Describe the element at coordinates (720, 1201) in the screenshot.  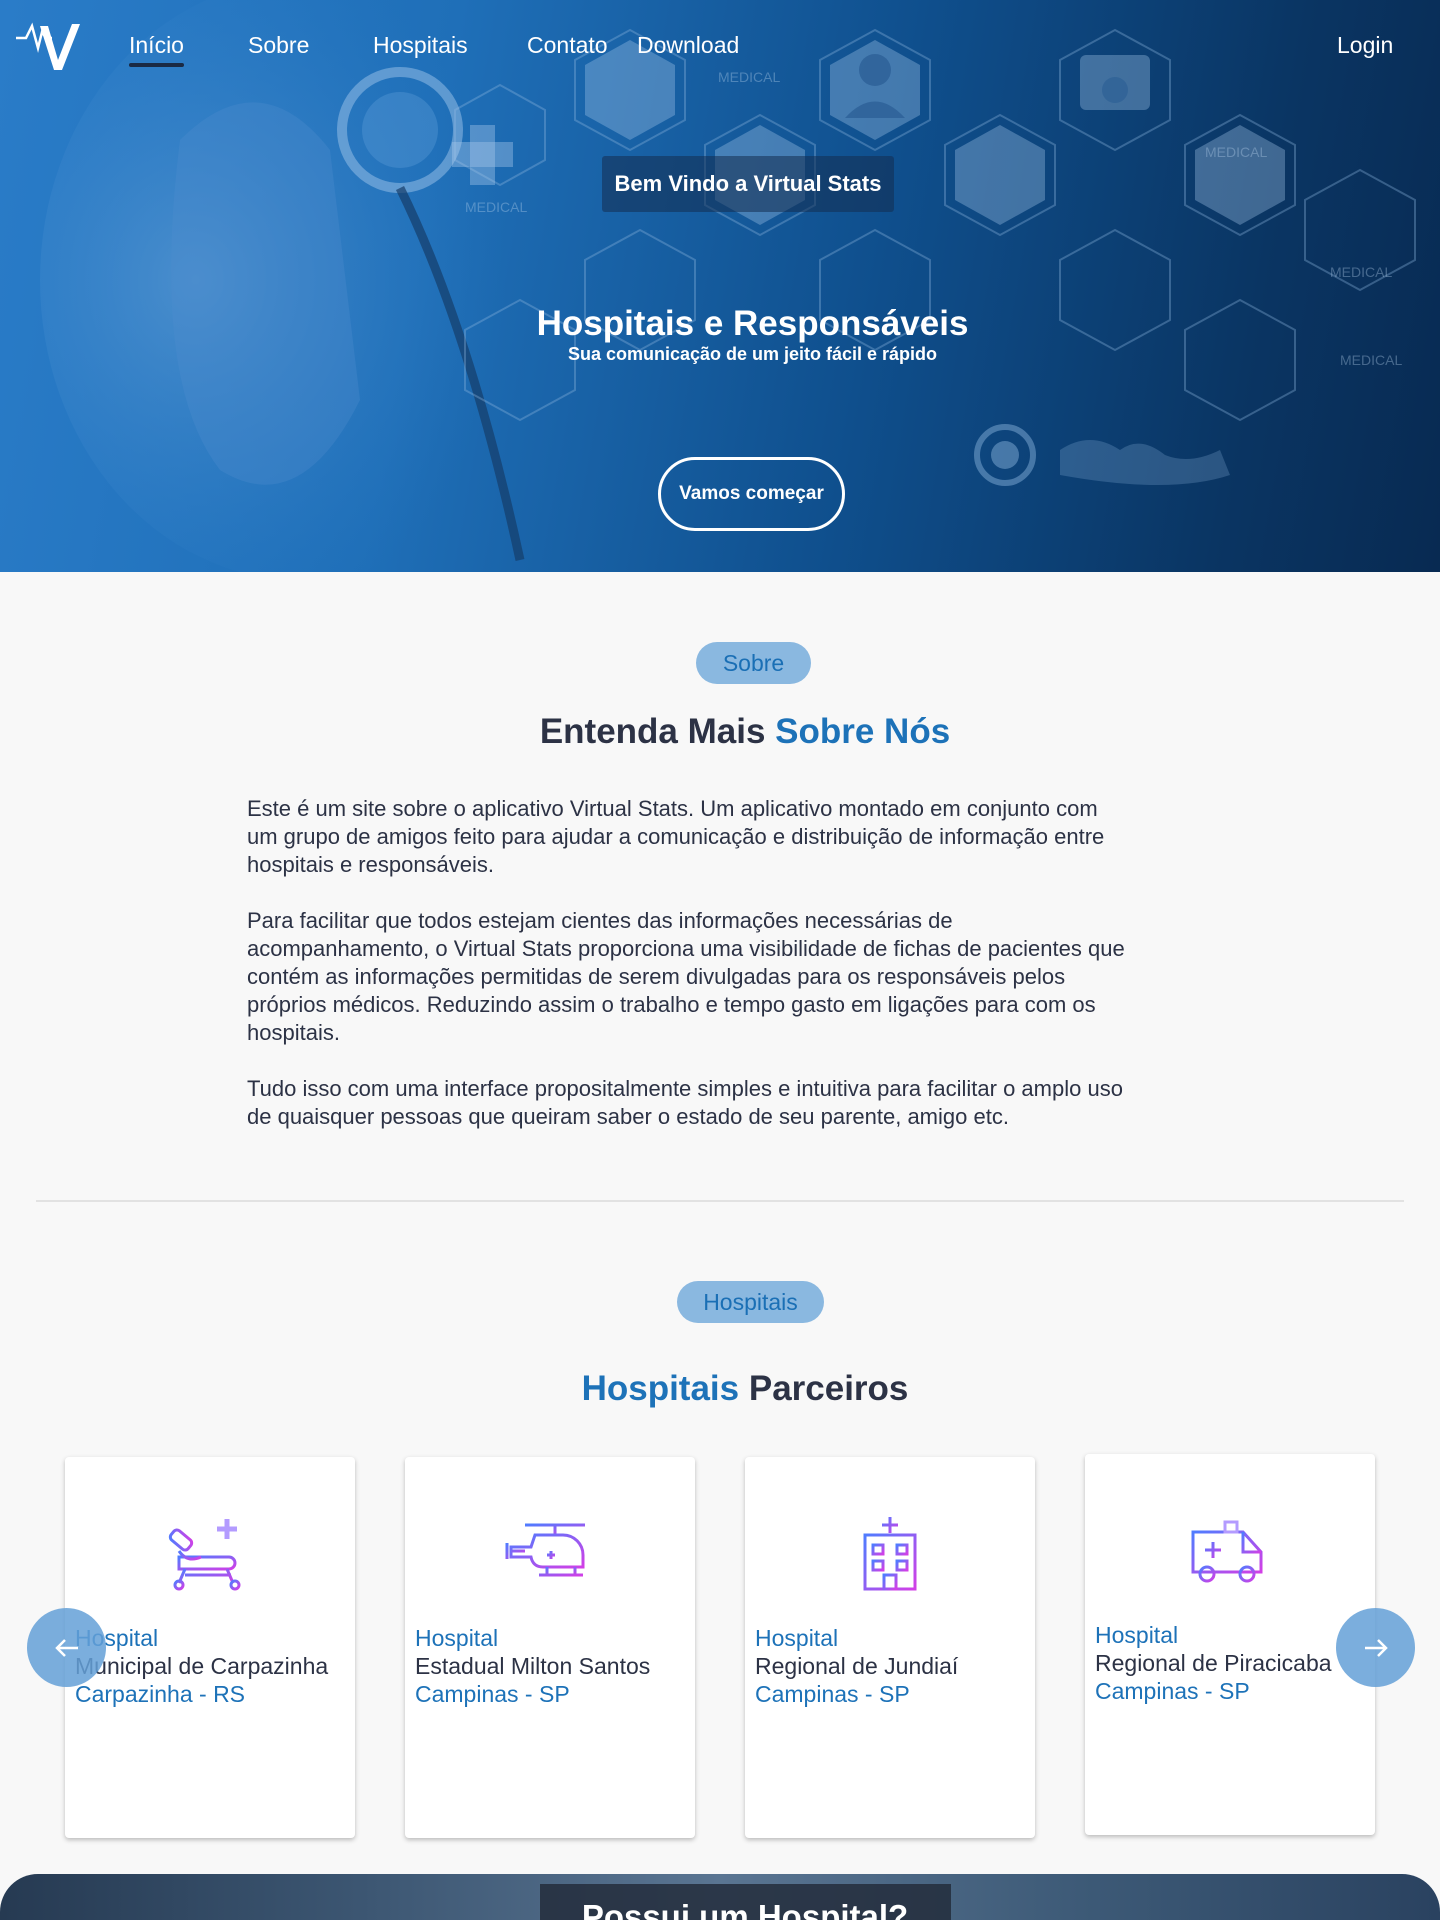
I see `section-divider` at that location.